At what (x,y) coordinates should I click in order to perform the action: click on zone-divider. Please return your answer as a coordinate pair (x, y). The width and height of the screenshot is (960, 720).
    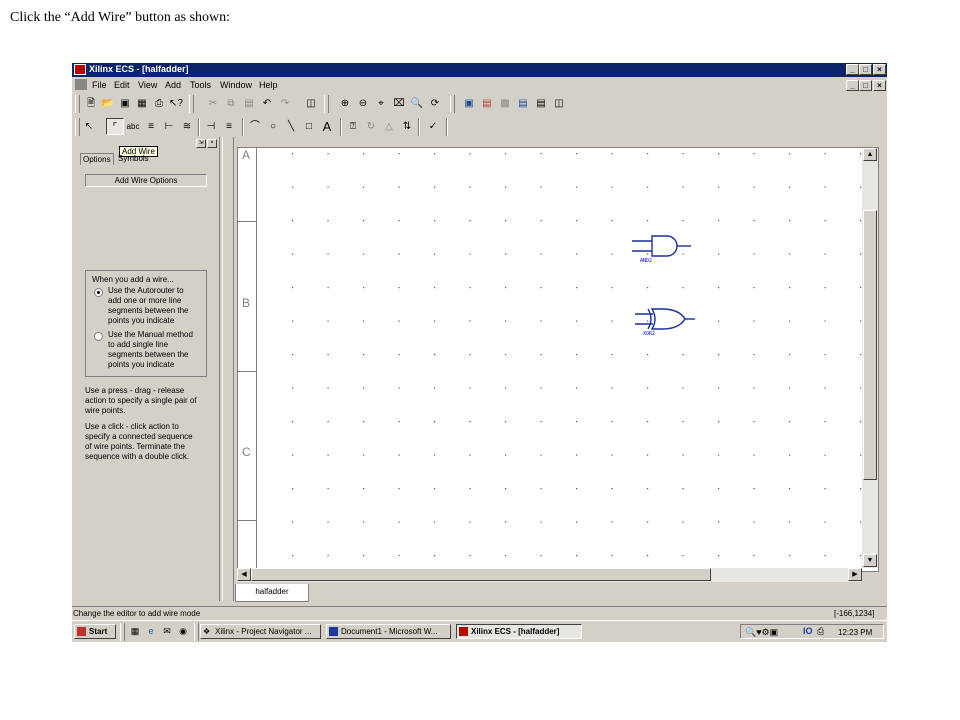
    Looking at the image, I should click on (247, 371).